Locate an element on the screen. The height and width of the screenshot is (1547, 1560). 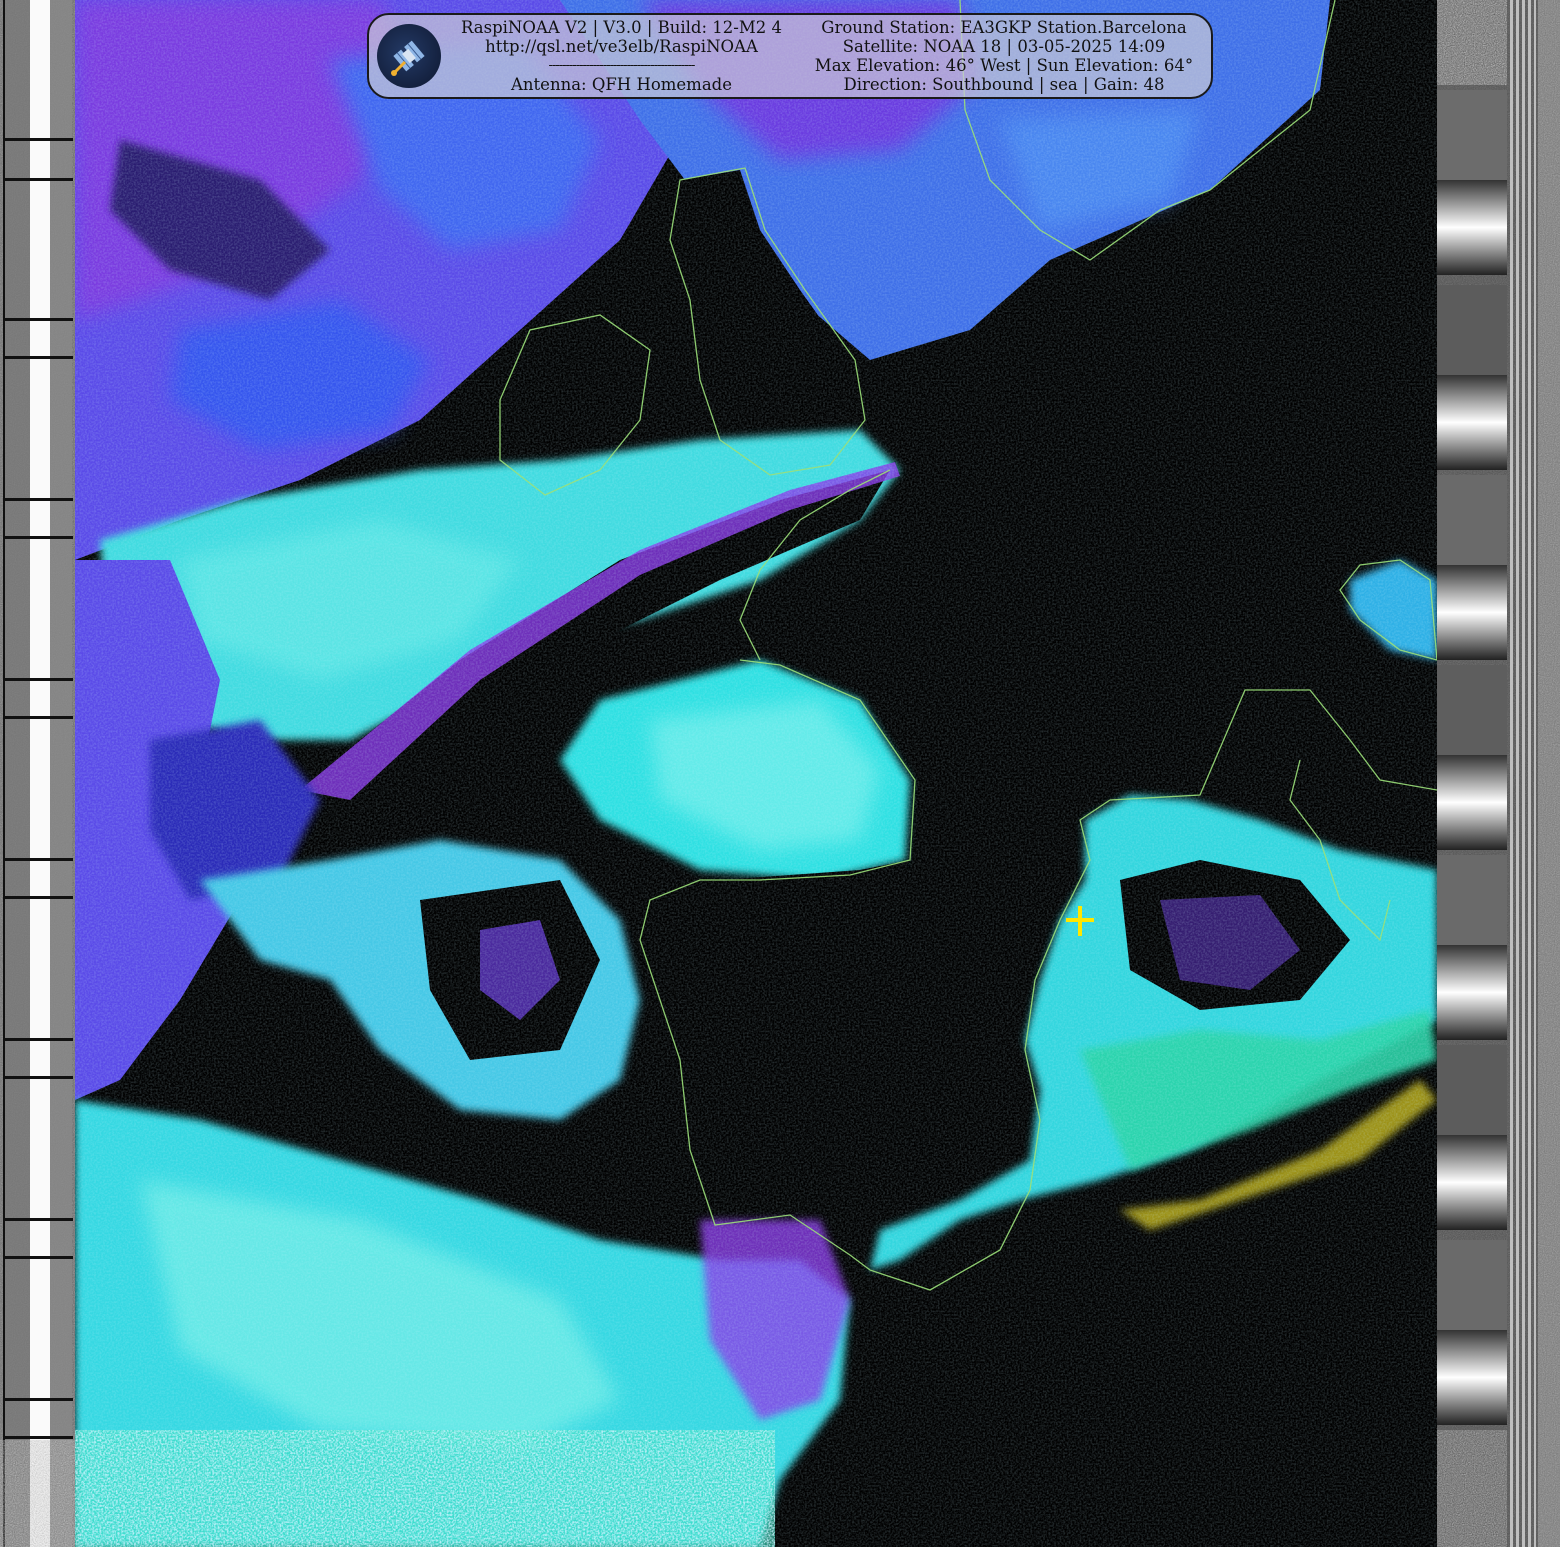
direction-info: Direction: Southbound | sea | Gain: 48 is located at coordinates (1004, 84).